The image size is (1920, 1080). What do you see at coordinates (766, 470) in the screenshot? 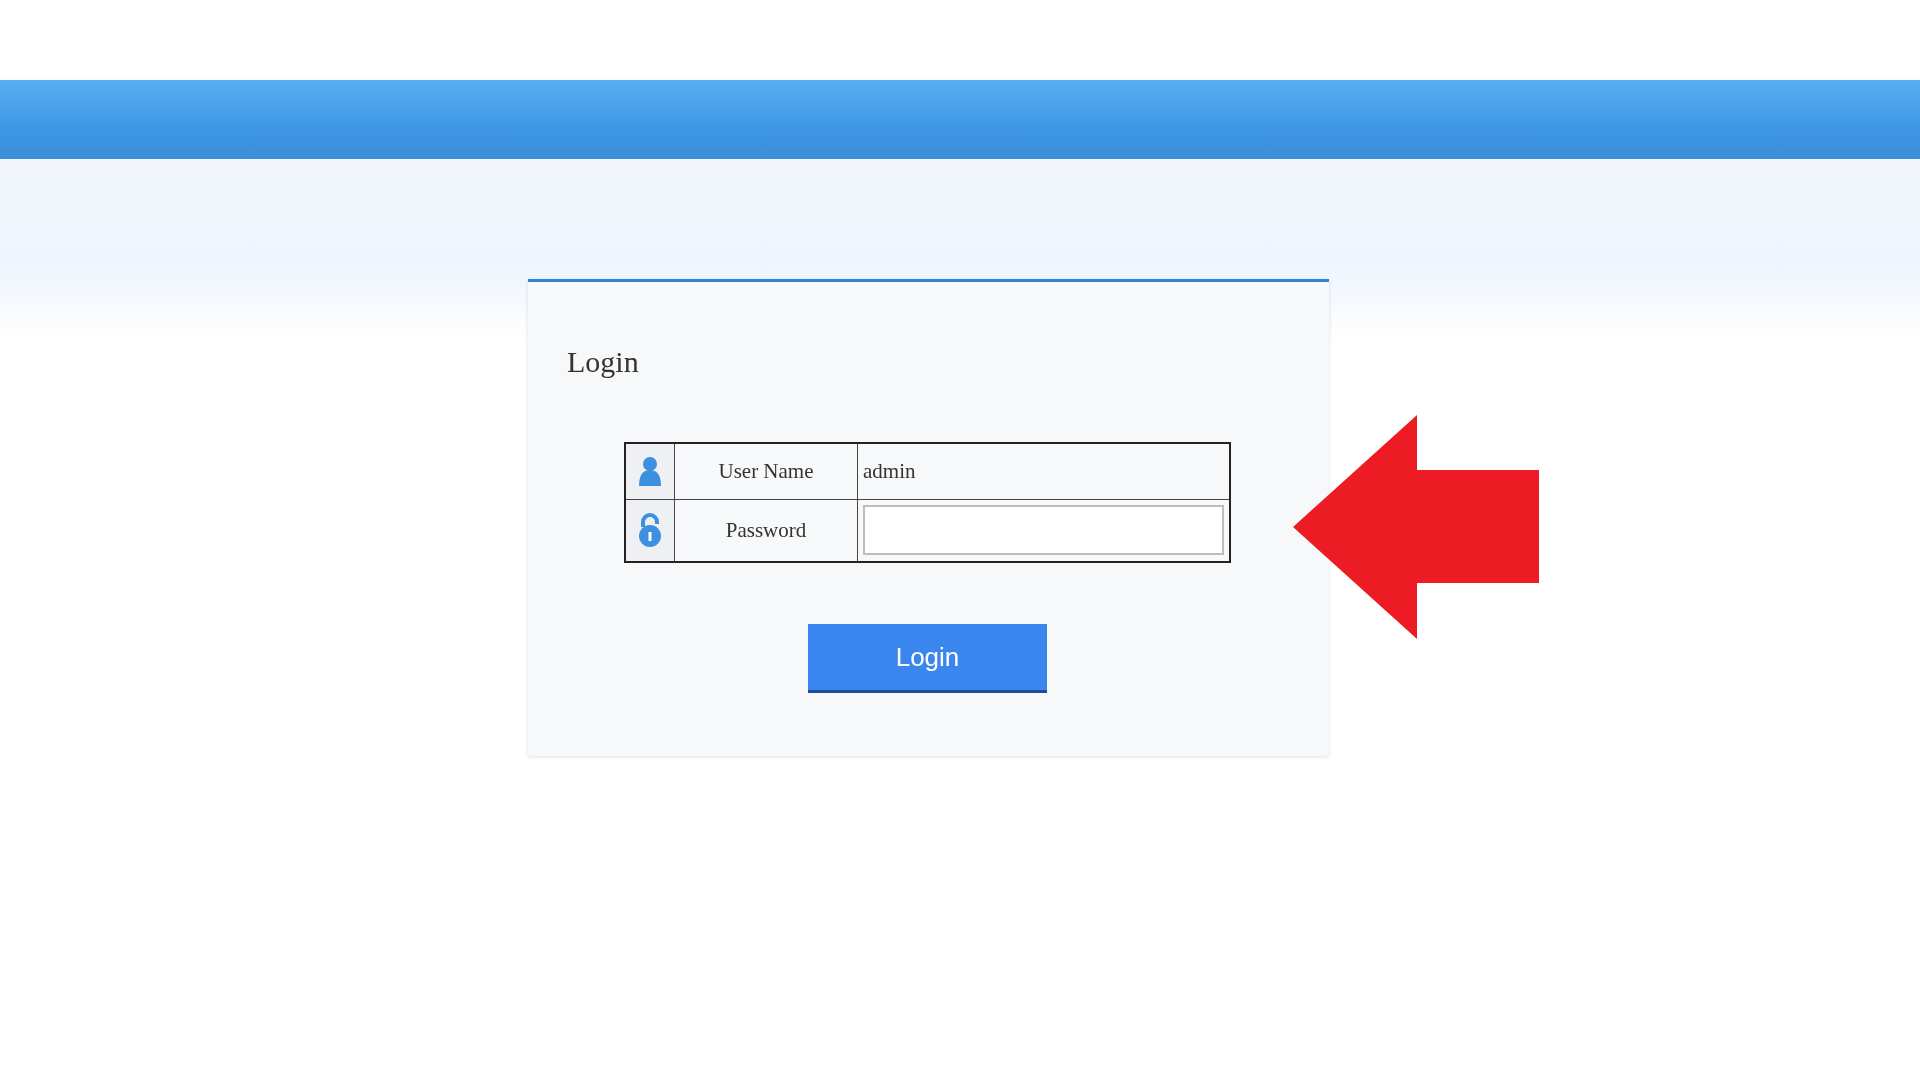
I see `field-label: User Name` at bounding box center [766, 470].